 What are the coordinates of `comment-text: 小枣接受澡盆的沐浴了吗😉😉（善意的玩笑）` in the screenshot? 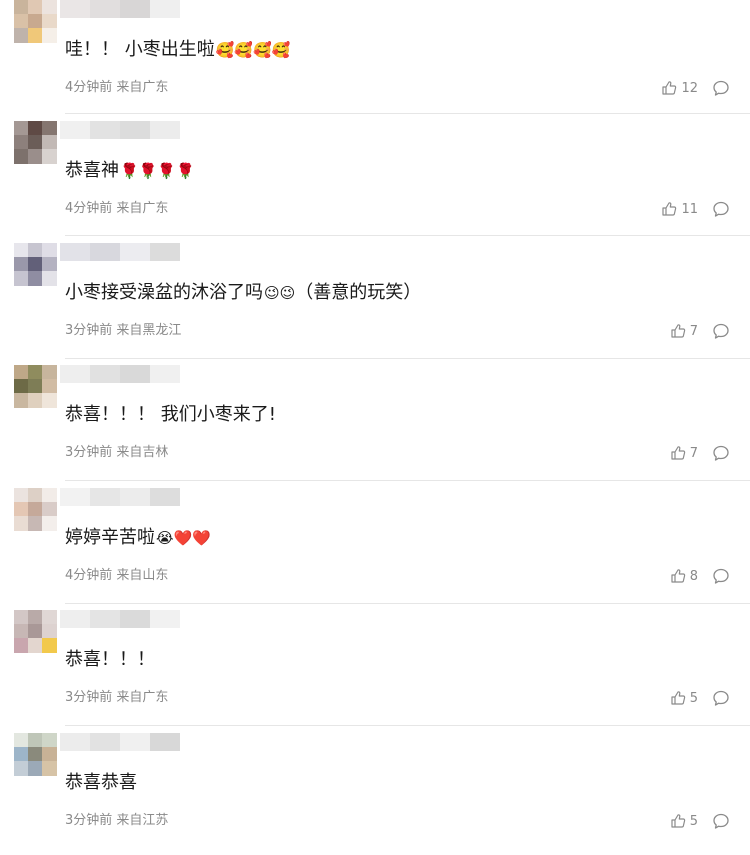 It's located at (243, 293).